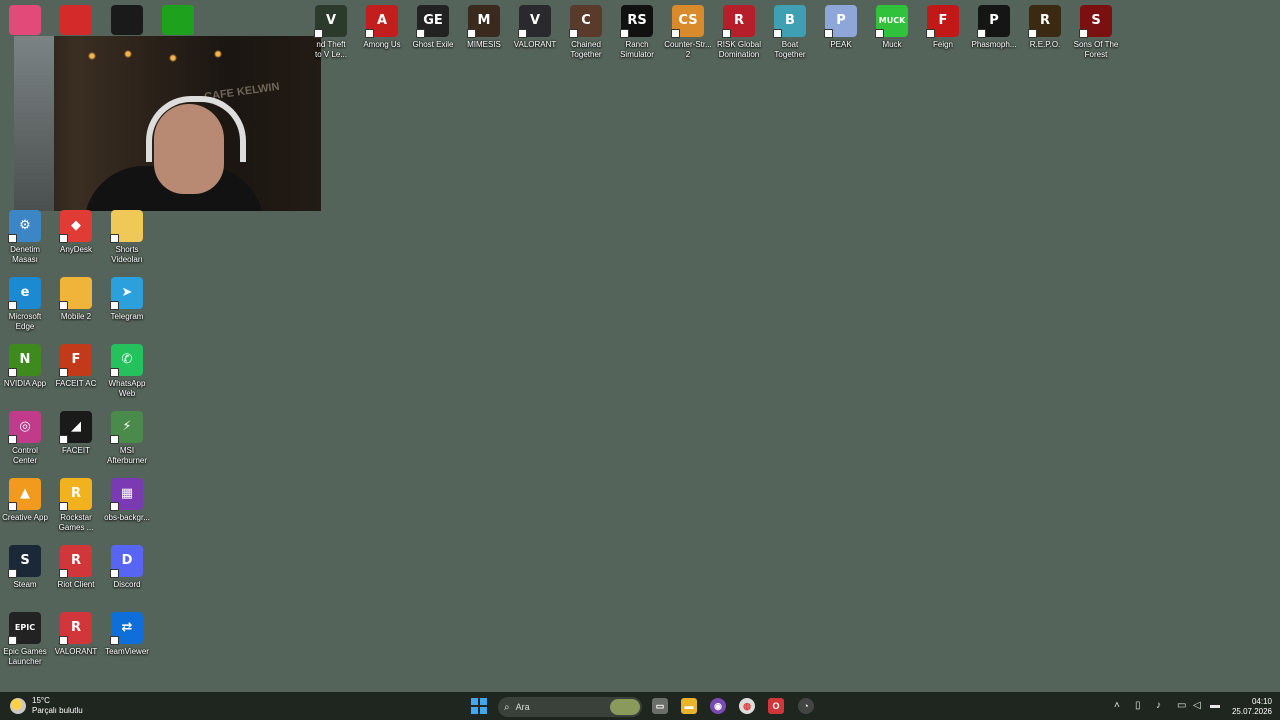 The width and height of the screenshot is (1280, 720). I want to click on desktop-shortcut: F FACEIT AC, so click(76, 366).